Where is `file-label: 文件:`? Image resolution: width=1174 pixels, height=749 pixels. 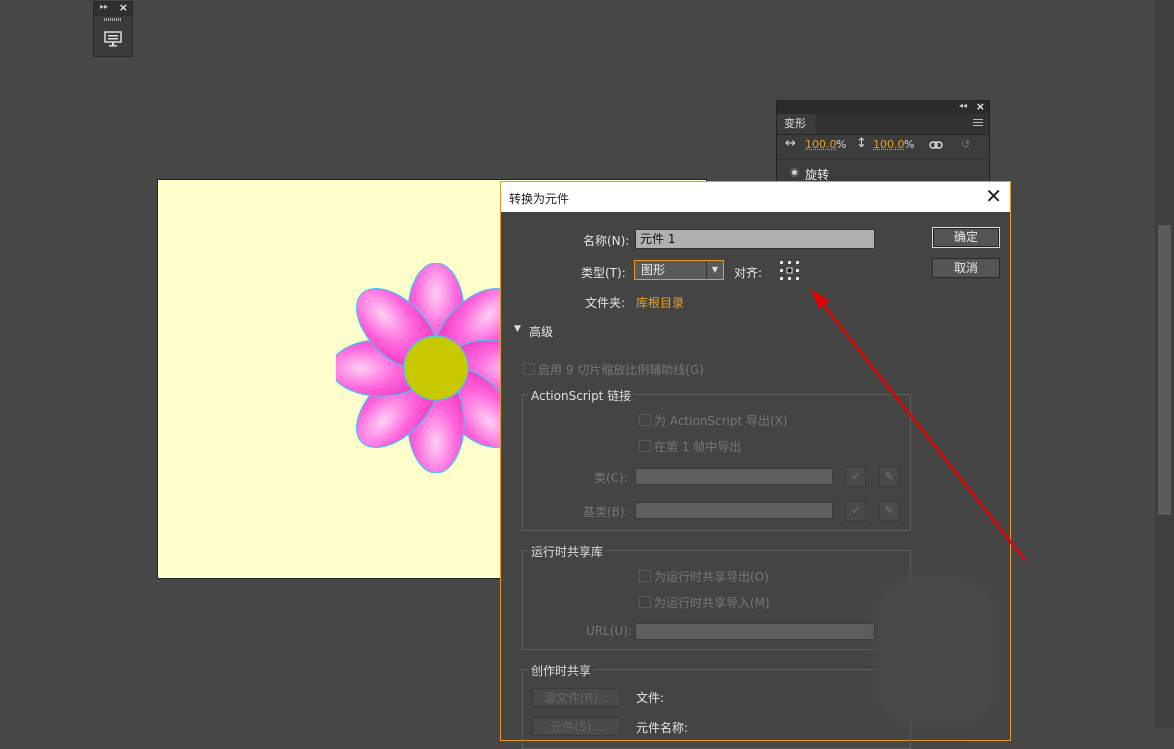 file-label: 文件: is located at coordinates (650, 698).